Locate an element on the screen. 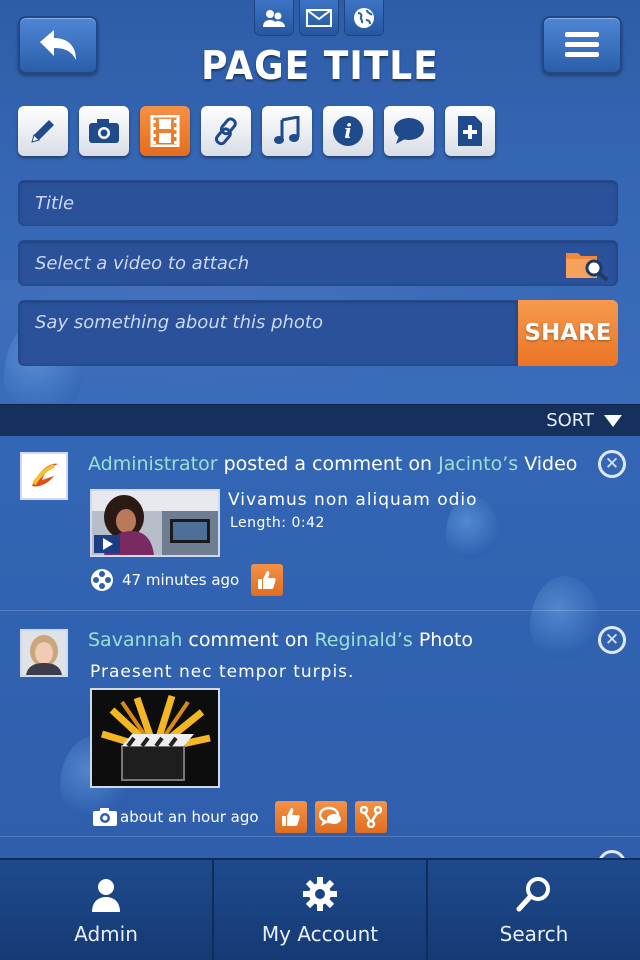  video-length: Length: 0:42 is located at coordinates (277, 523).